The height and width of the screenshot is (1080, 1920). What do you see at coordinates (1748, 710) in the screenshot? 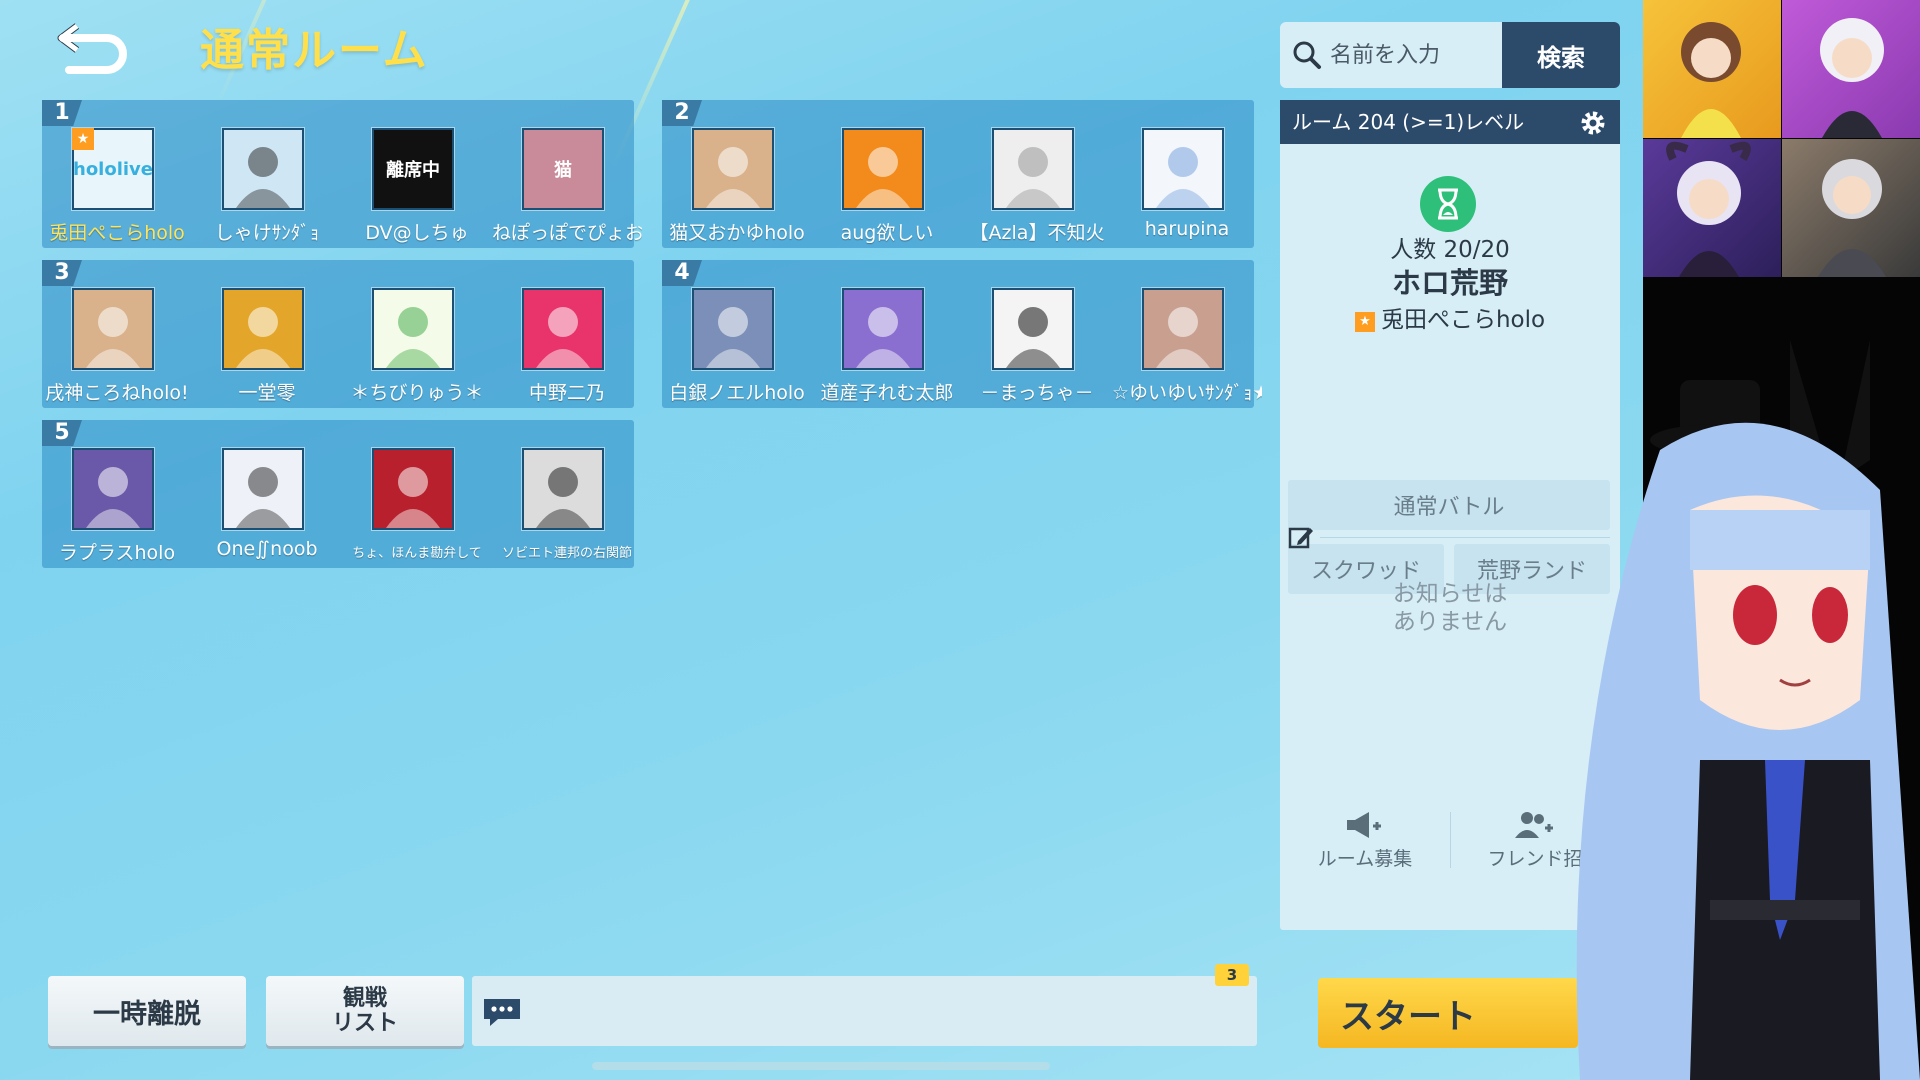
I see `vtuber-character-art` at bounding box center [1748, 710].